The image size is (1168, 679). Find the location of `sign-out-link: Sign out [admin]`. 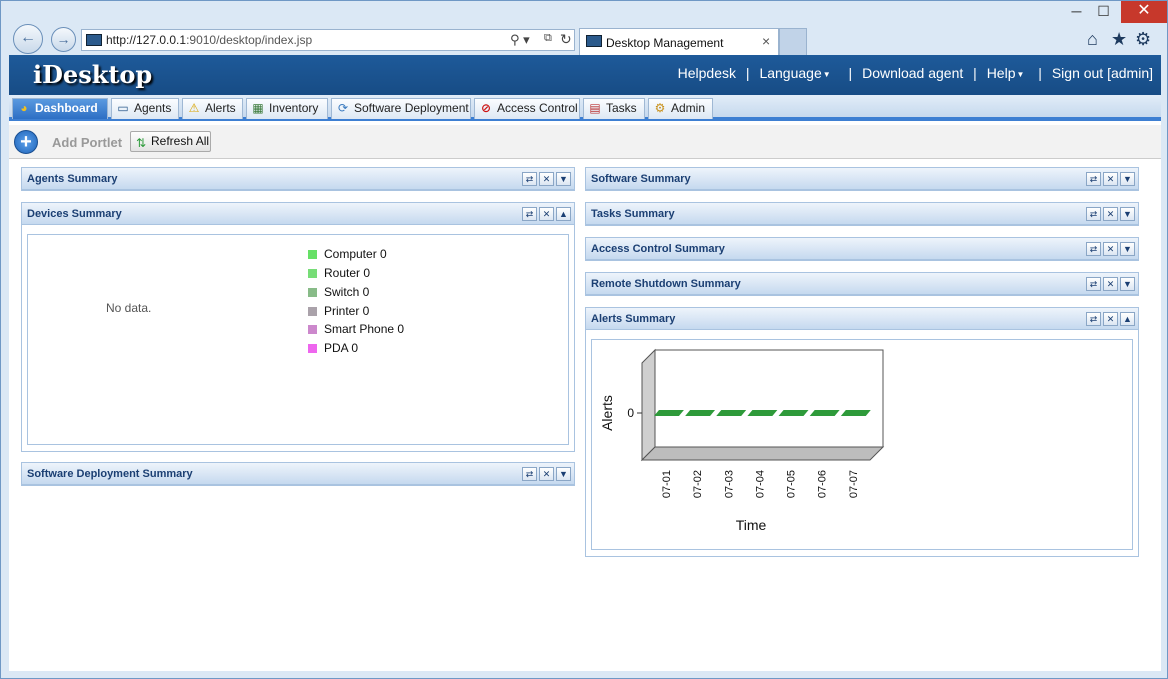

sign-out-link: Sign out [admin] is located at coordinates (1102, 73).